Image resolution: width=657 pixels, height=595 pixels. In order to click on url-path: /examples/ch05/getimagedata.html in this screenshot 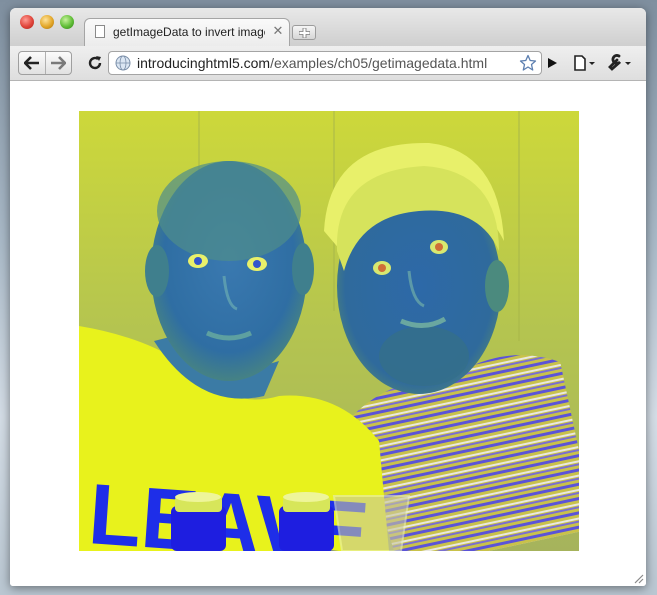, I will do `click(379, 63)`.